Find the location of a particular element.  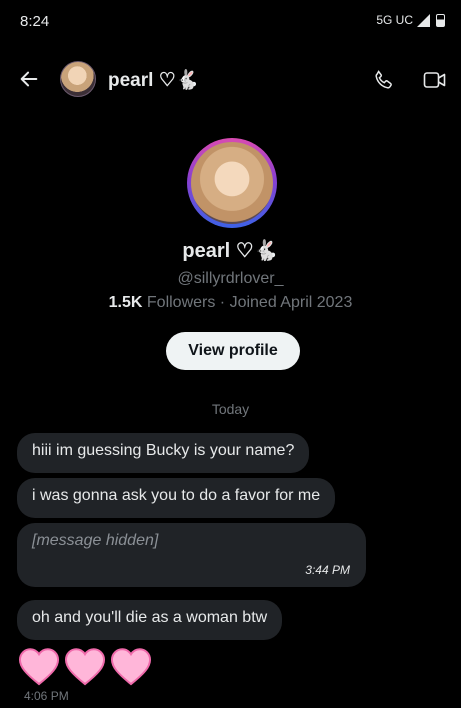

battery-icon is located at coordinates (440, 20).